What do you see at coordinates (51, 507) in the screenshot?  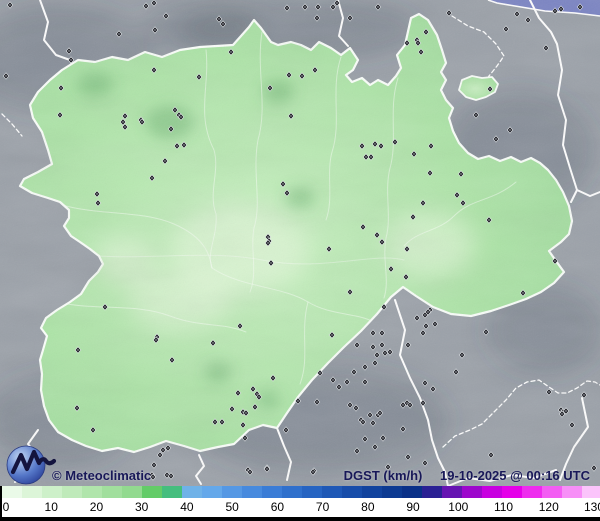 I see `scale-tick-label: 10` at bounding box center [51, 507].